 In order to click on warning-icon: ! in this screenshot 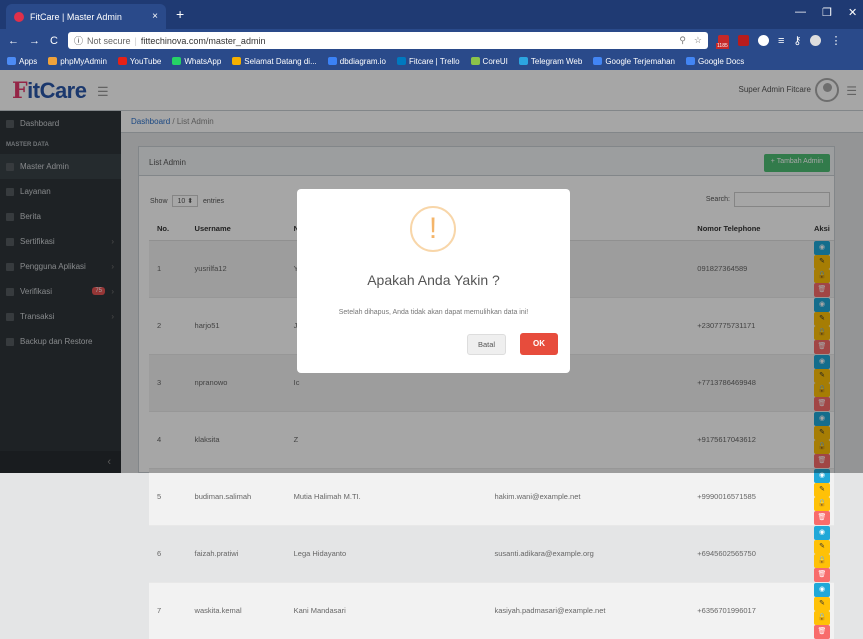, I will do `click(433, 229)`.